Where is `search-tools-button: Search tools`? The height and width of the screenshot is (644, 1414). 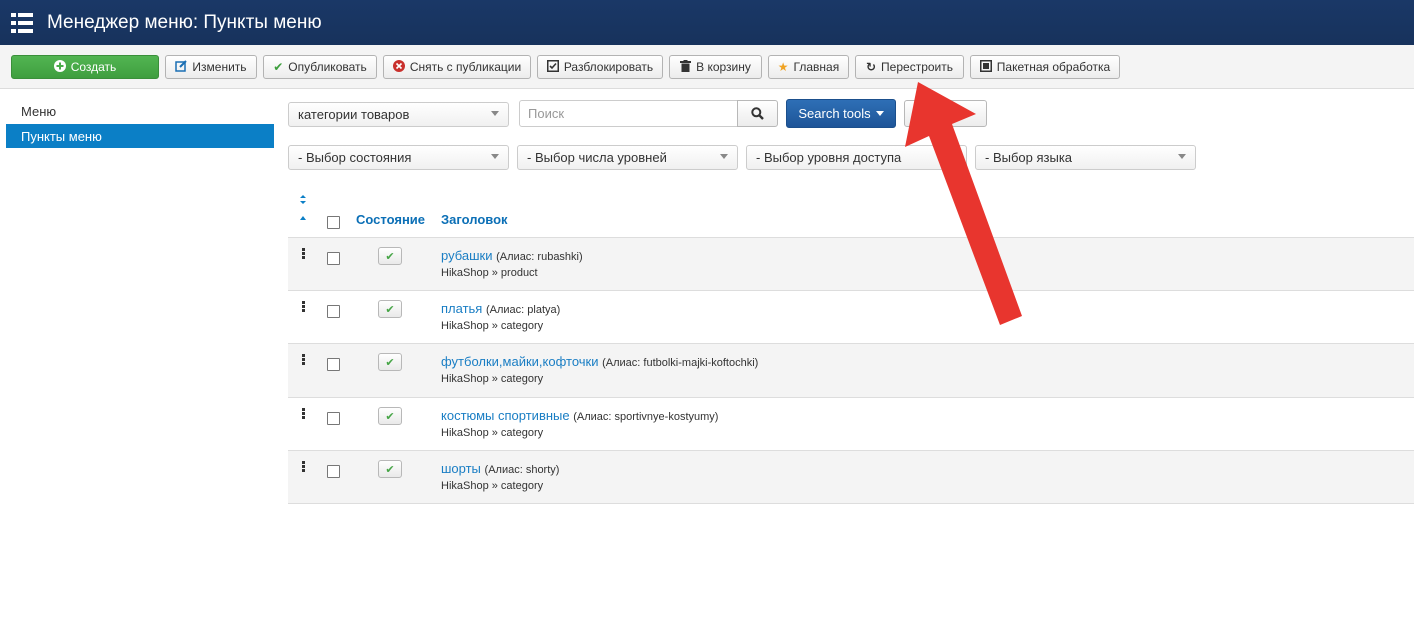 search-tools-button: Search tools is located at coordinates (841, 113).